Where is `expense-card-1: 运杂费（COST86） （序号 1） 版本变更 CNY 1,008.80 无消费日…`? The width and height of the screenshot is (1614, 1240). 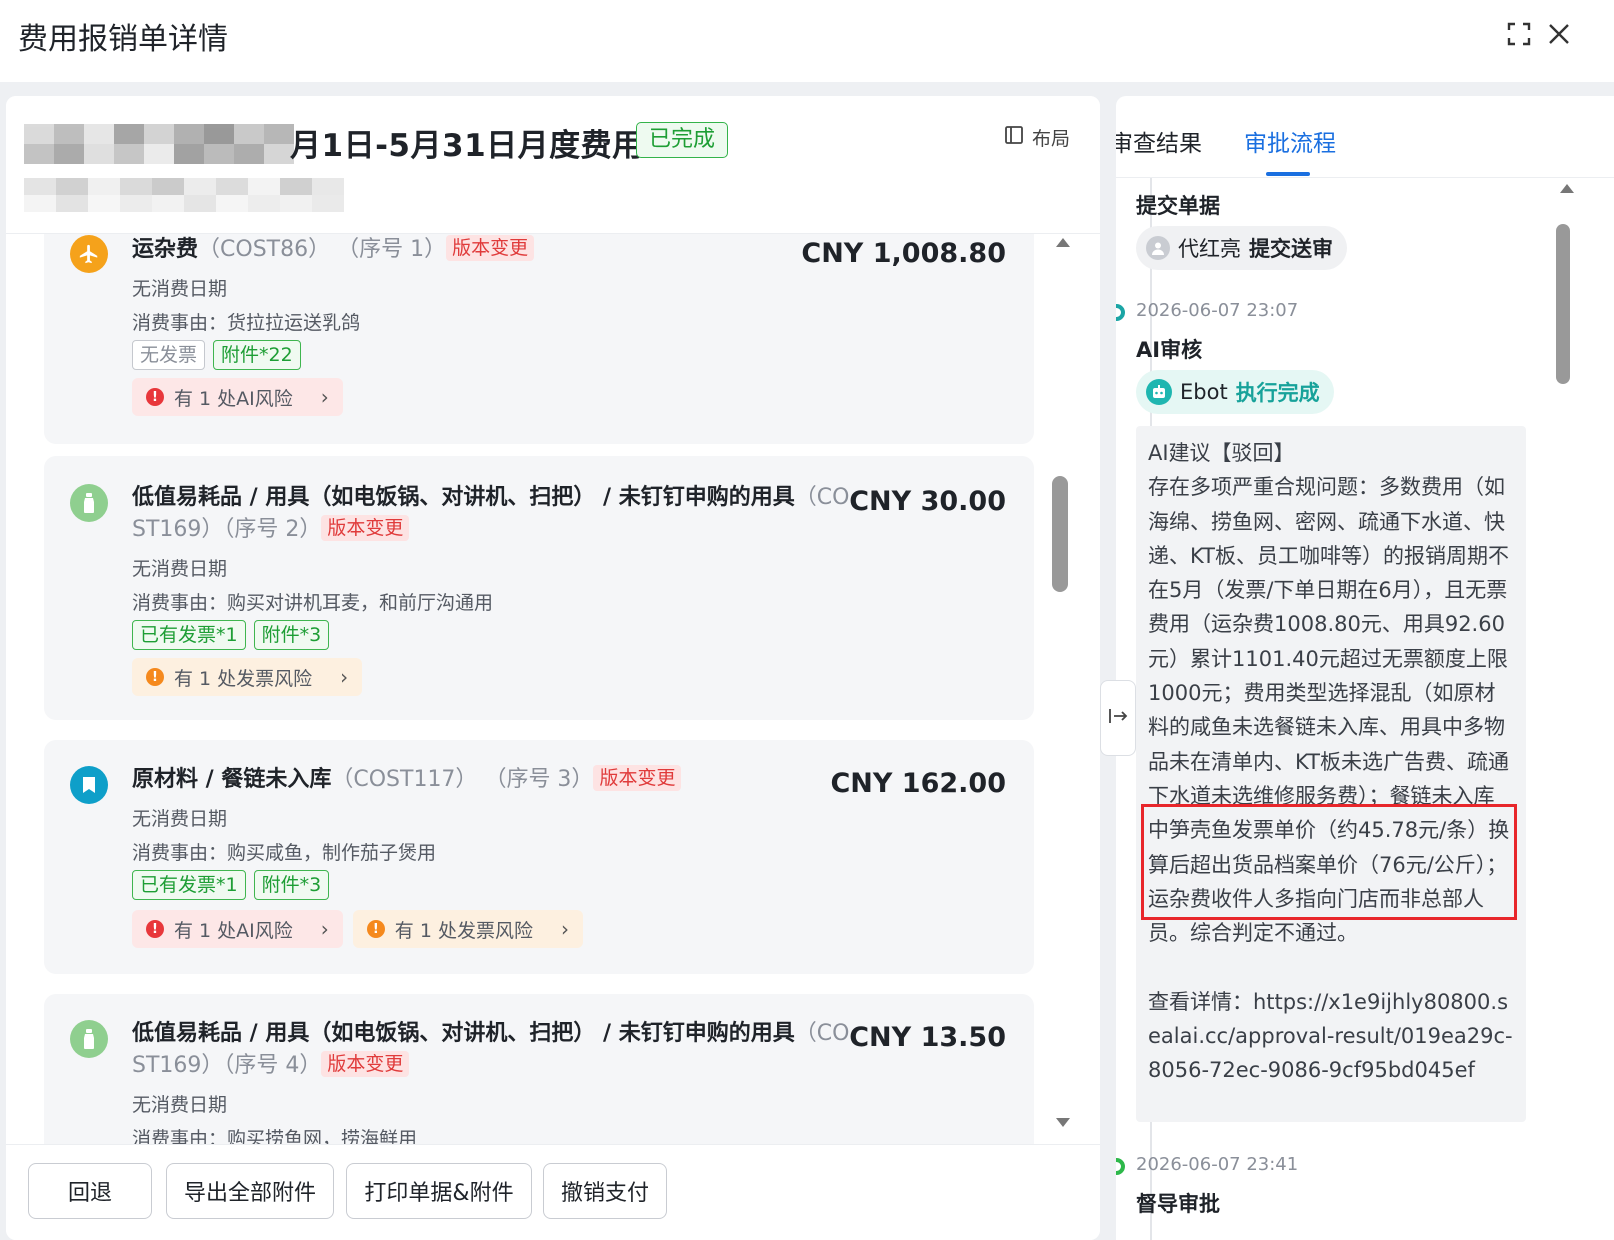
expense-card-1: 运杂费（COST86） （序号 1） 版本变更 CNY 1,008.80 无消费日… is located at coordinates (539, 339).